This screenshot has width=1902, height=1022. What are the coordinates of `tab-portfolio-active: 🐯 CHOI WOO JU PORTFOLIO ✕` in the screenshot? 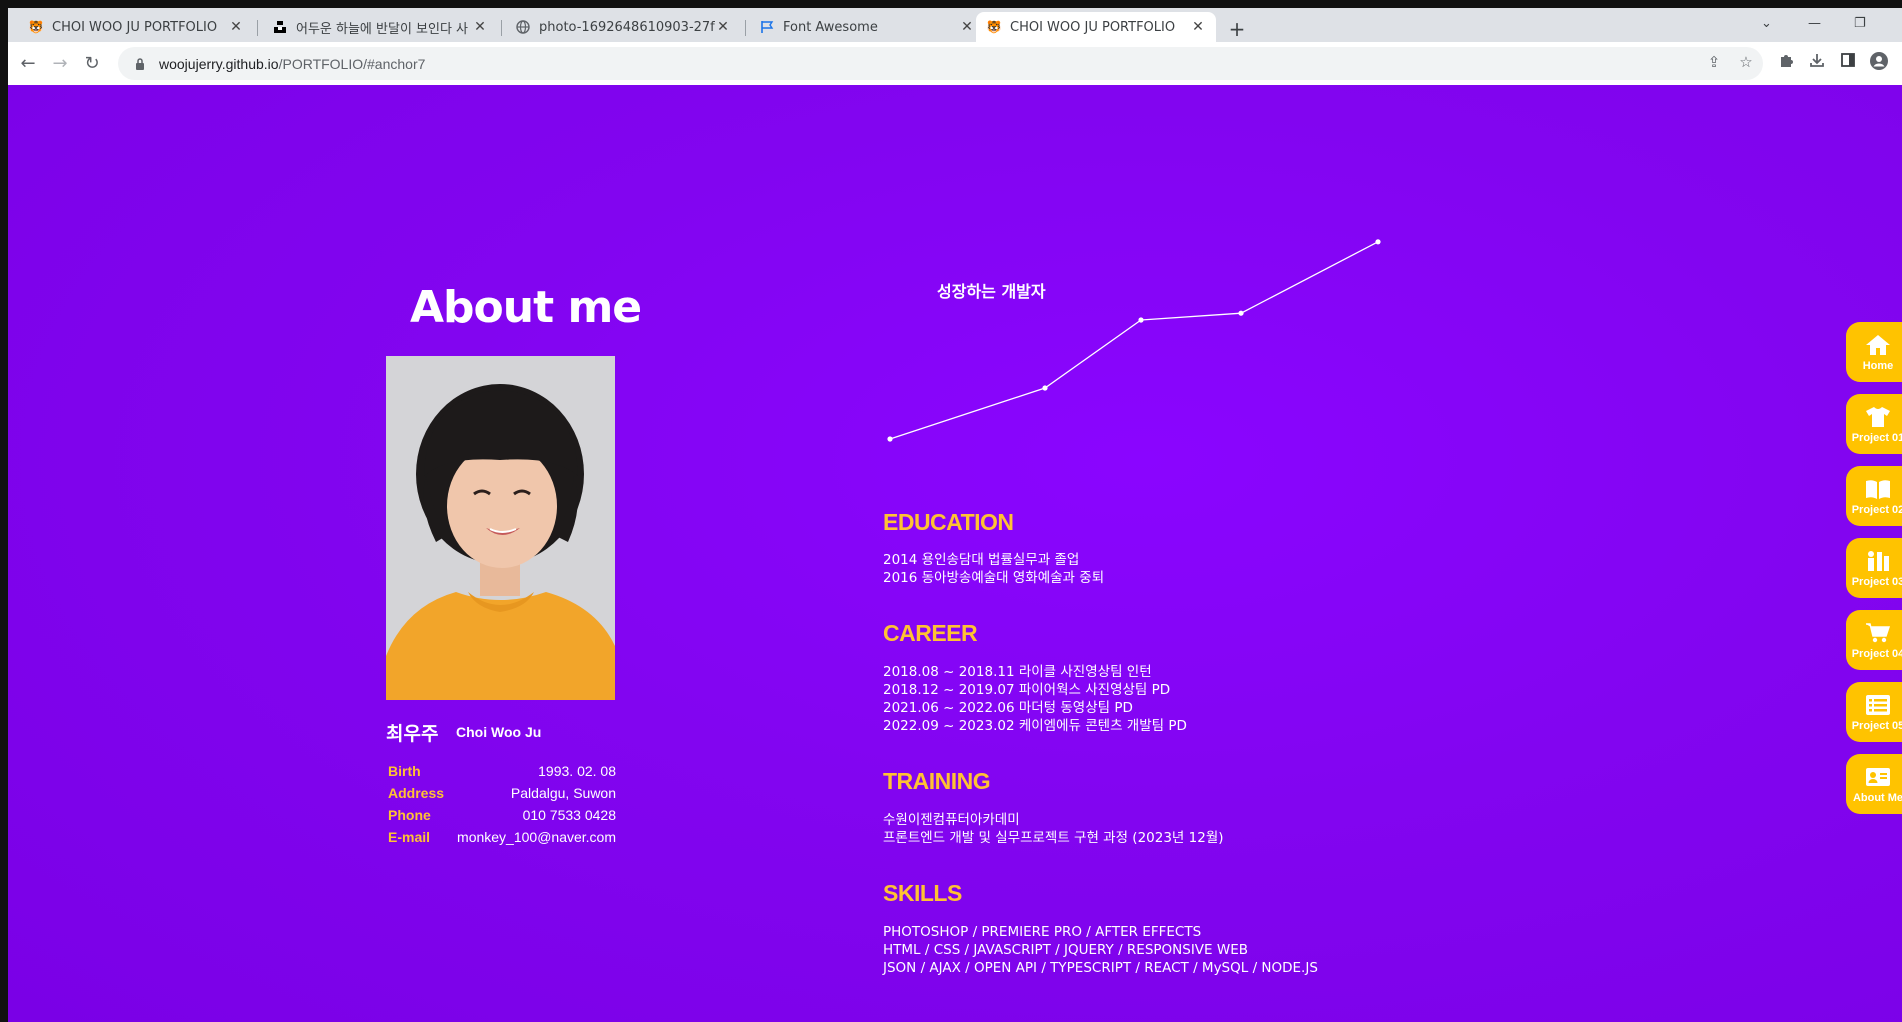 It's located at (1096, 27).